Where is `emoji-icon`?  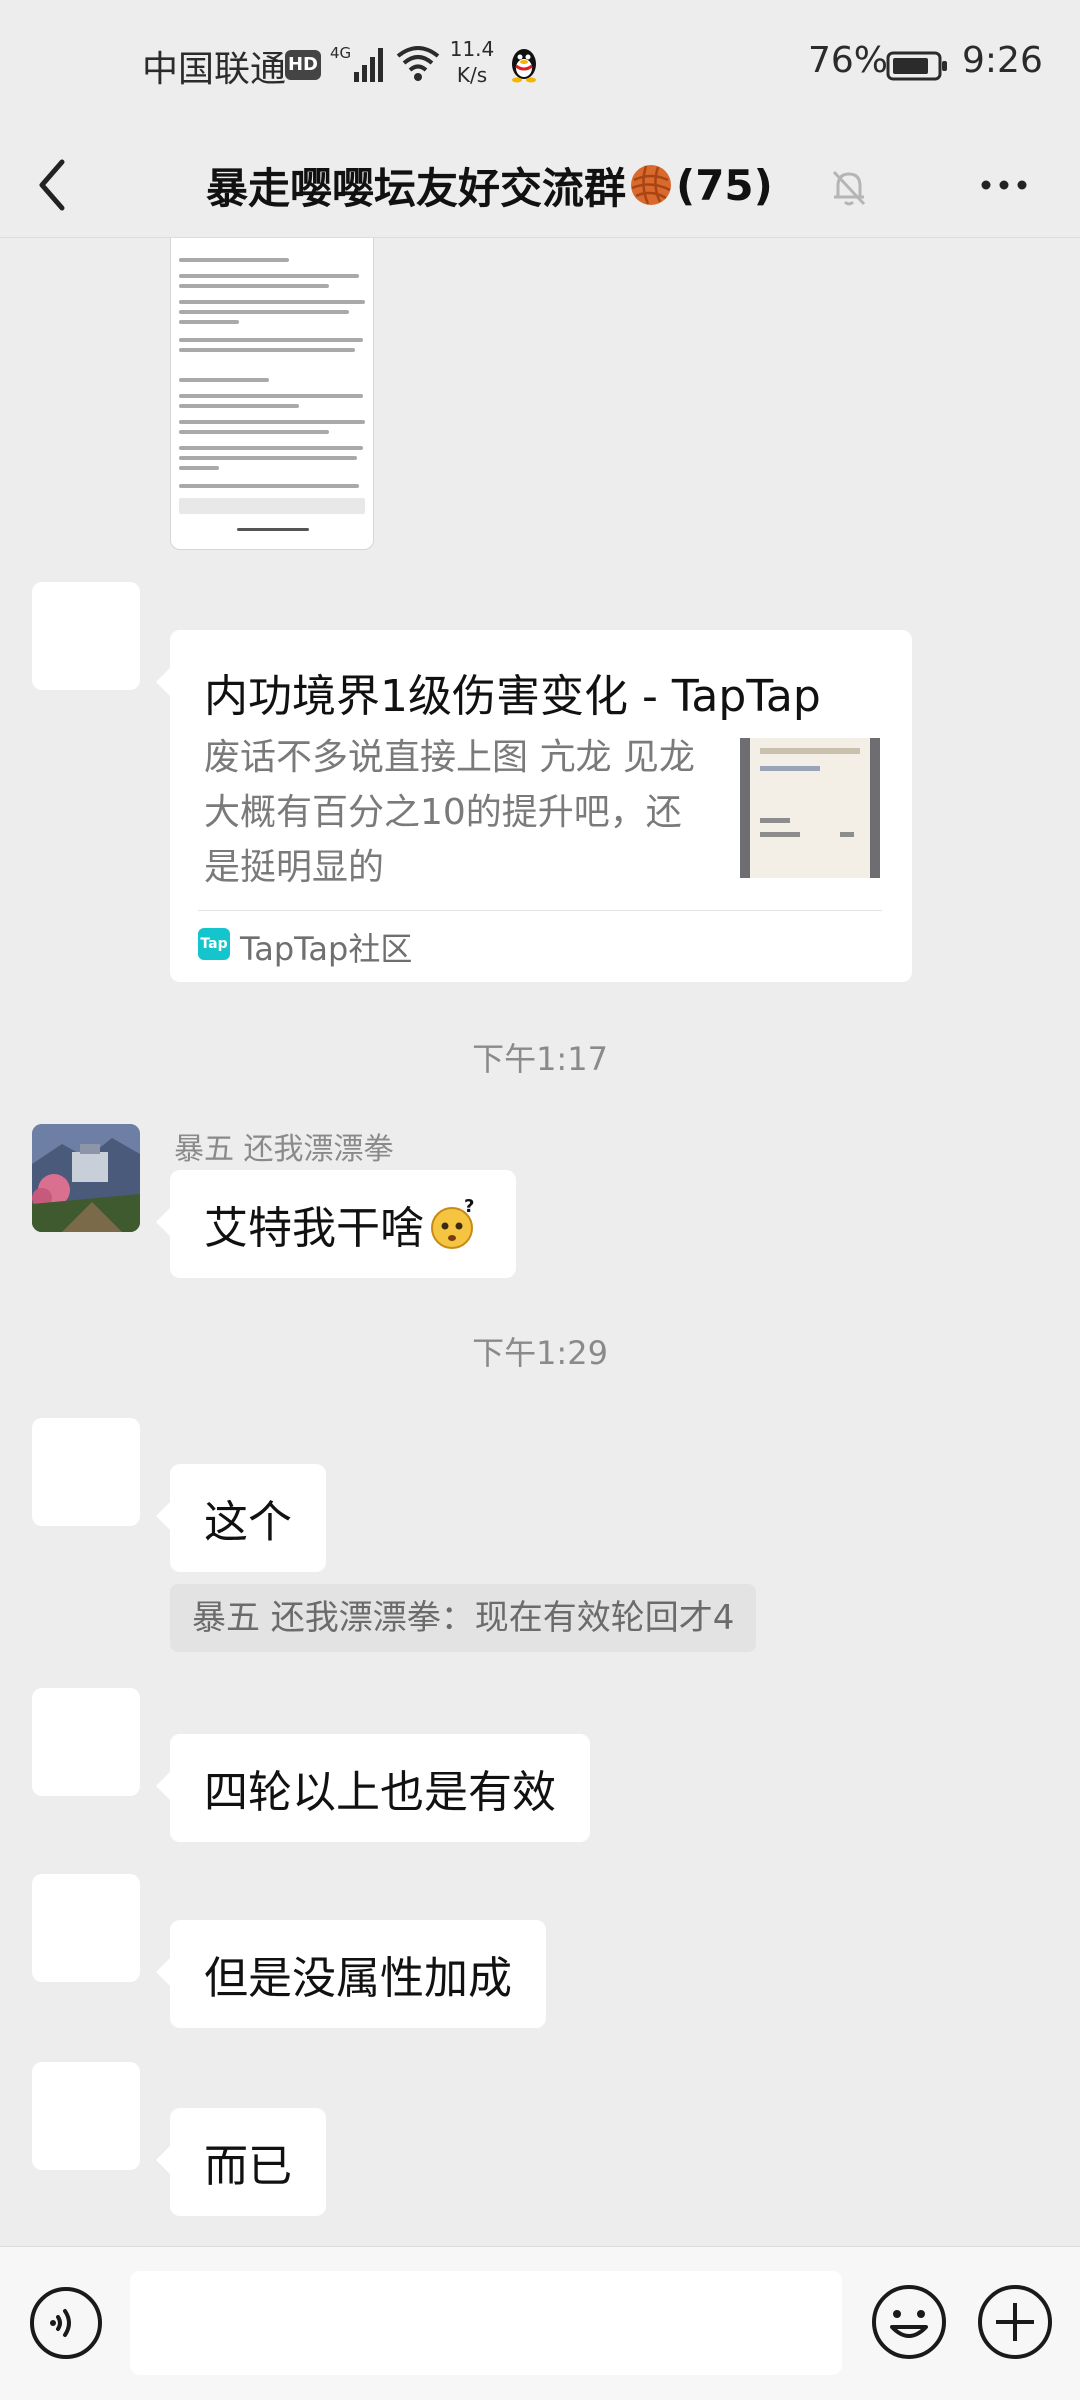
emoji-icon is located at coordinates (909, 2322).